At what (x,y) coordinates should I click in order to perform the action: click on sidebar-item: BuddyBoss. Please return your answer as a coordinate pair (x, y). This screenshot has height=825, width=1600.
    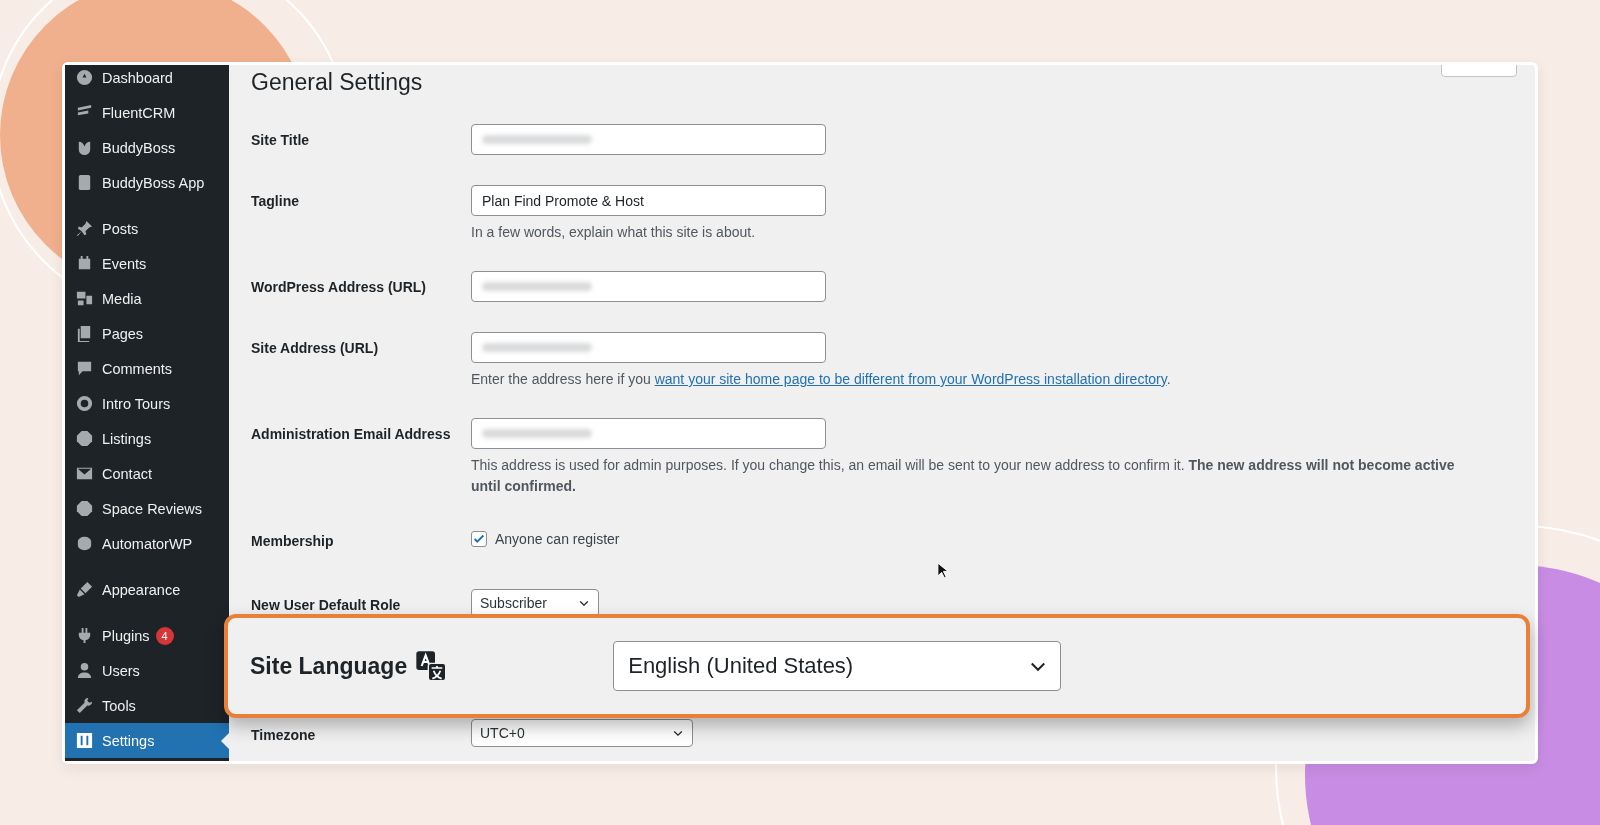
    Looking at the image, I should click on (147, 147).